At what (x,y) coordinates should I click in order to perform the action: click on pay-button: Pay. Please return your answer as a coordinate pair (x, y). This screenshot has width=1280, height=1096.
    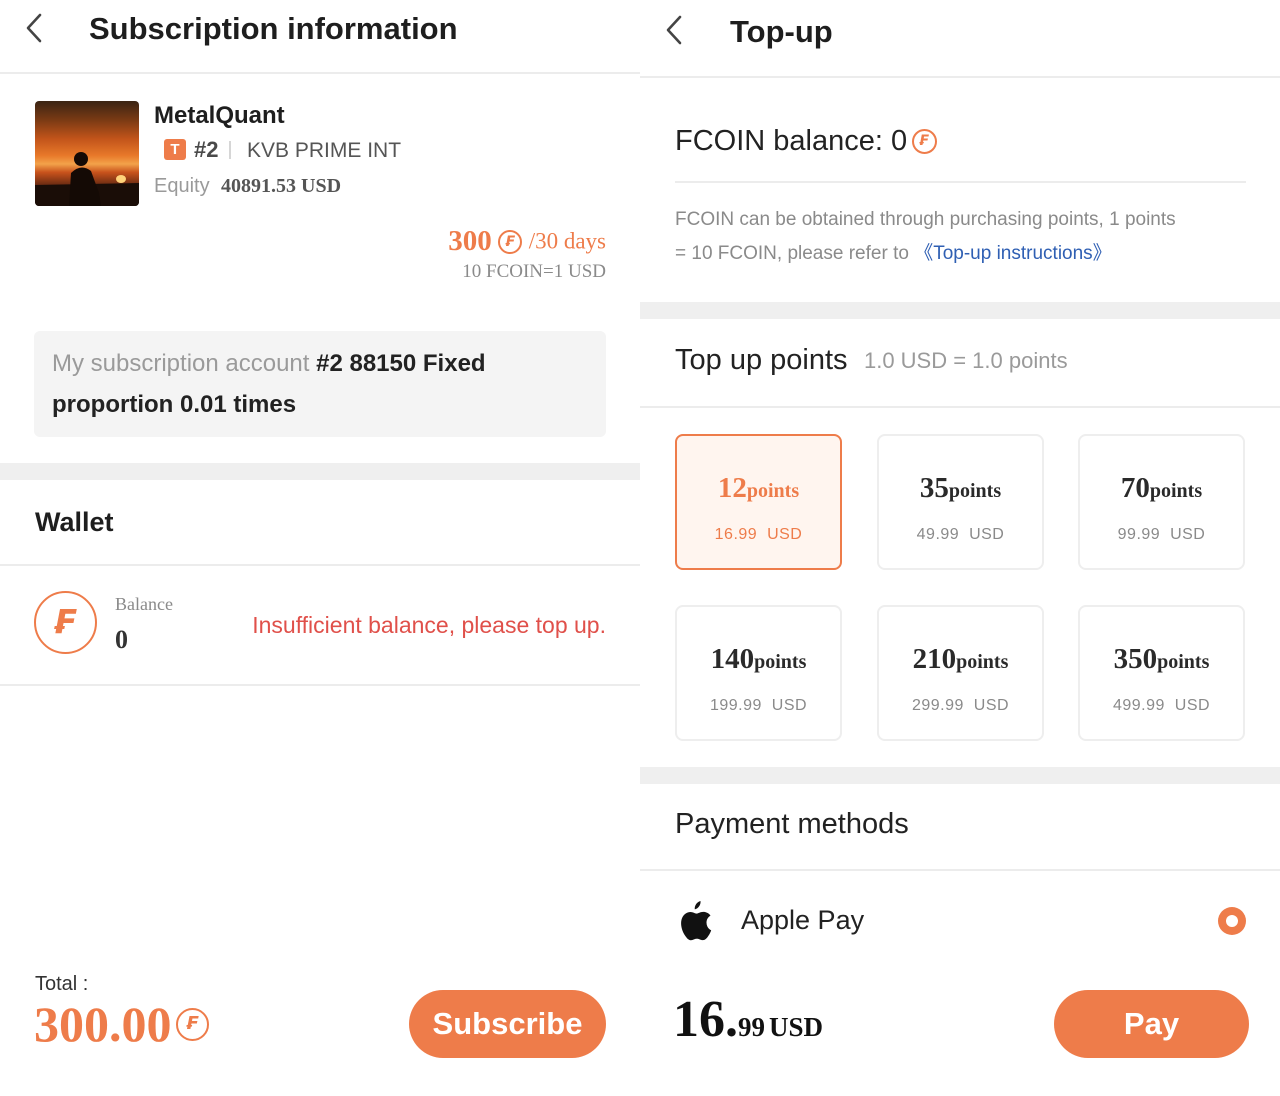
    Looking at the image, I should click on (1151, 1024).